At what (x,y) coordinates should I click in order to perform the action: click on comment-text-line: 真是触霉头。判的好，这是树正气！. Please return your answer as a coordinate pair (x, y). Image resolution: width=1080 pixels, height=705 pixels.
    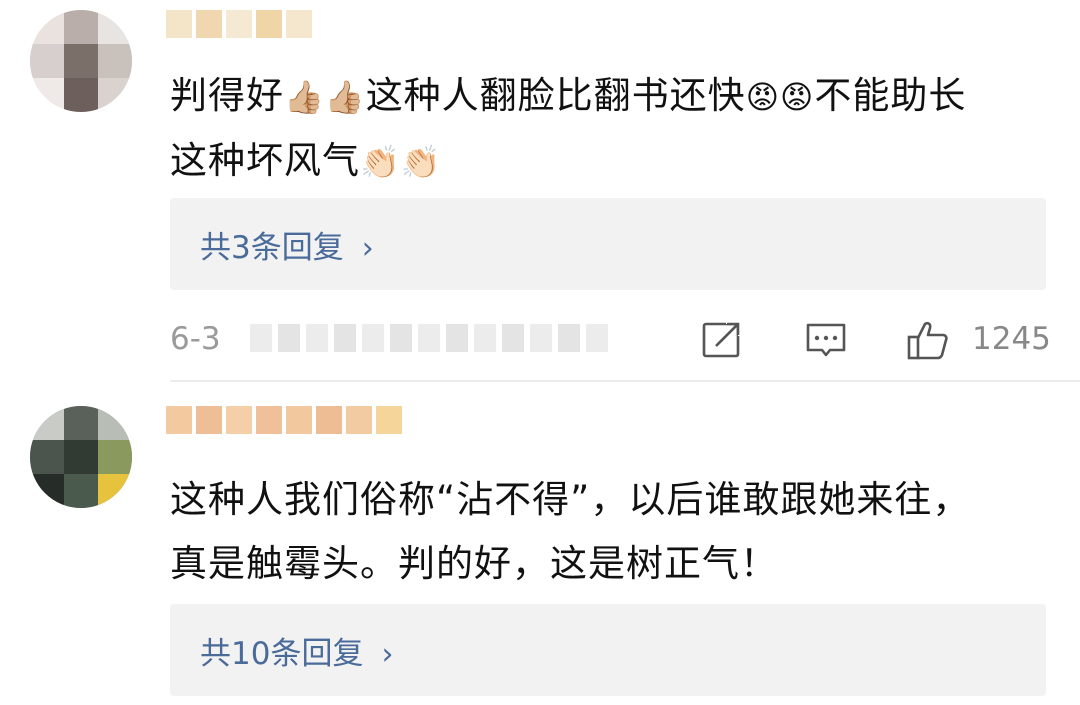
    Looking at the image, I should click on (474, 563).